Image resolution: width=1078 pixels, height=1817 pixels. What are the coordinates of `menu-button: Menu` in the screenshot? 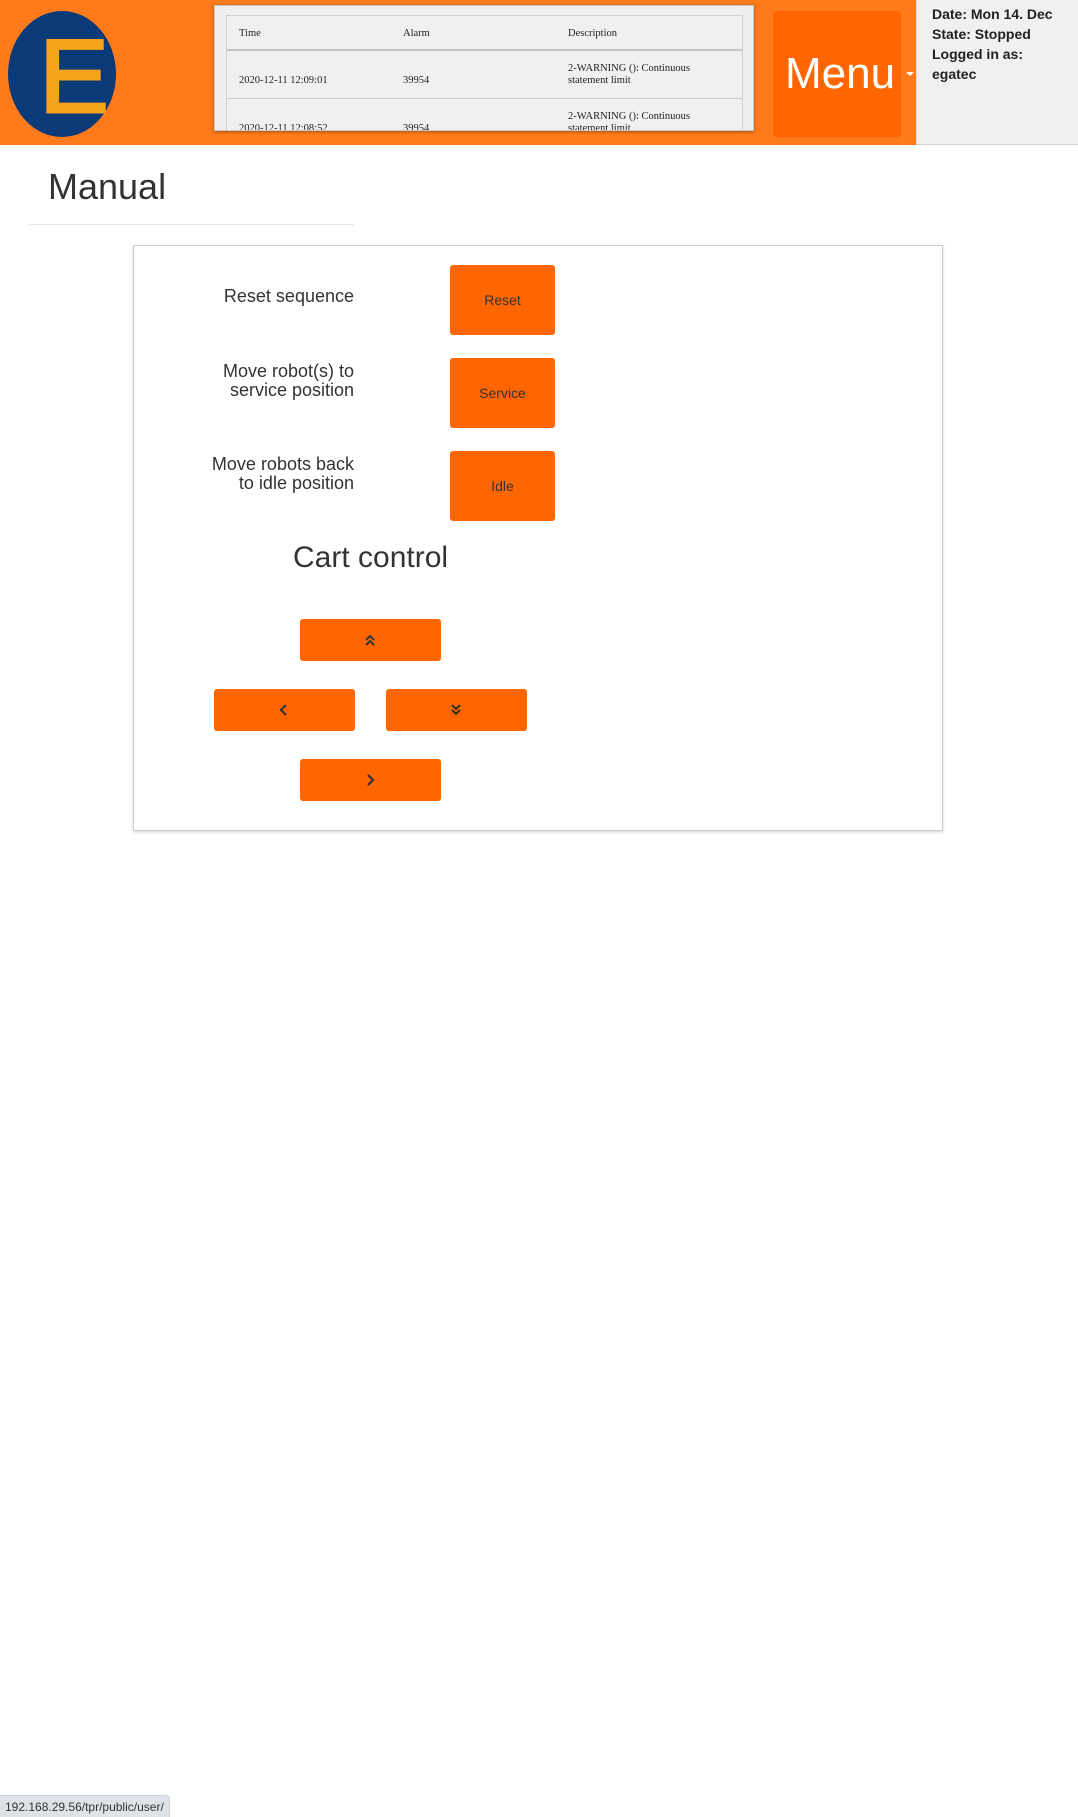 It's located at (843, 74).